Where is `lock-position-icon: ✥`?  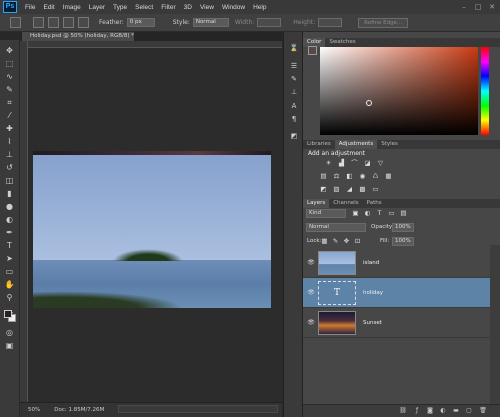
lock-position-icon: ✥ is located at coordinates (346, 241).